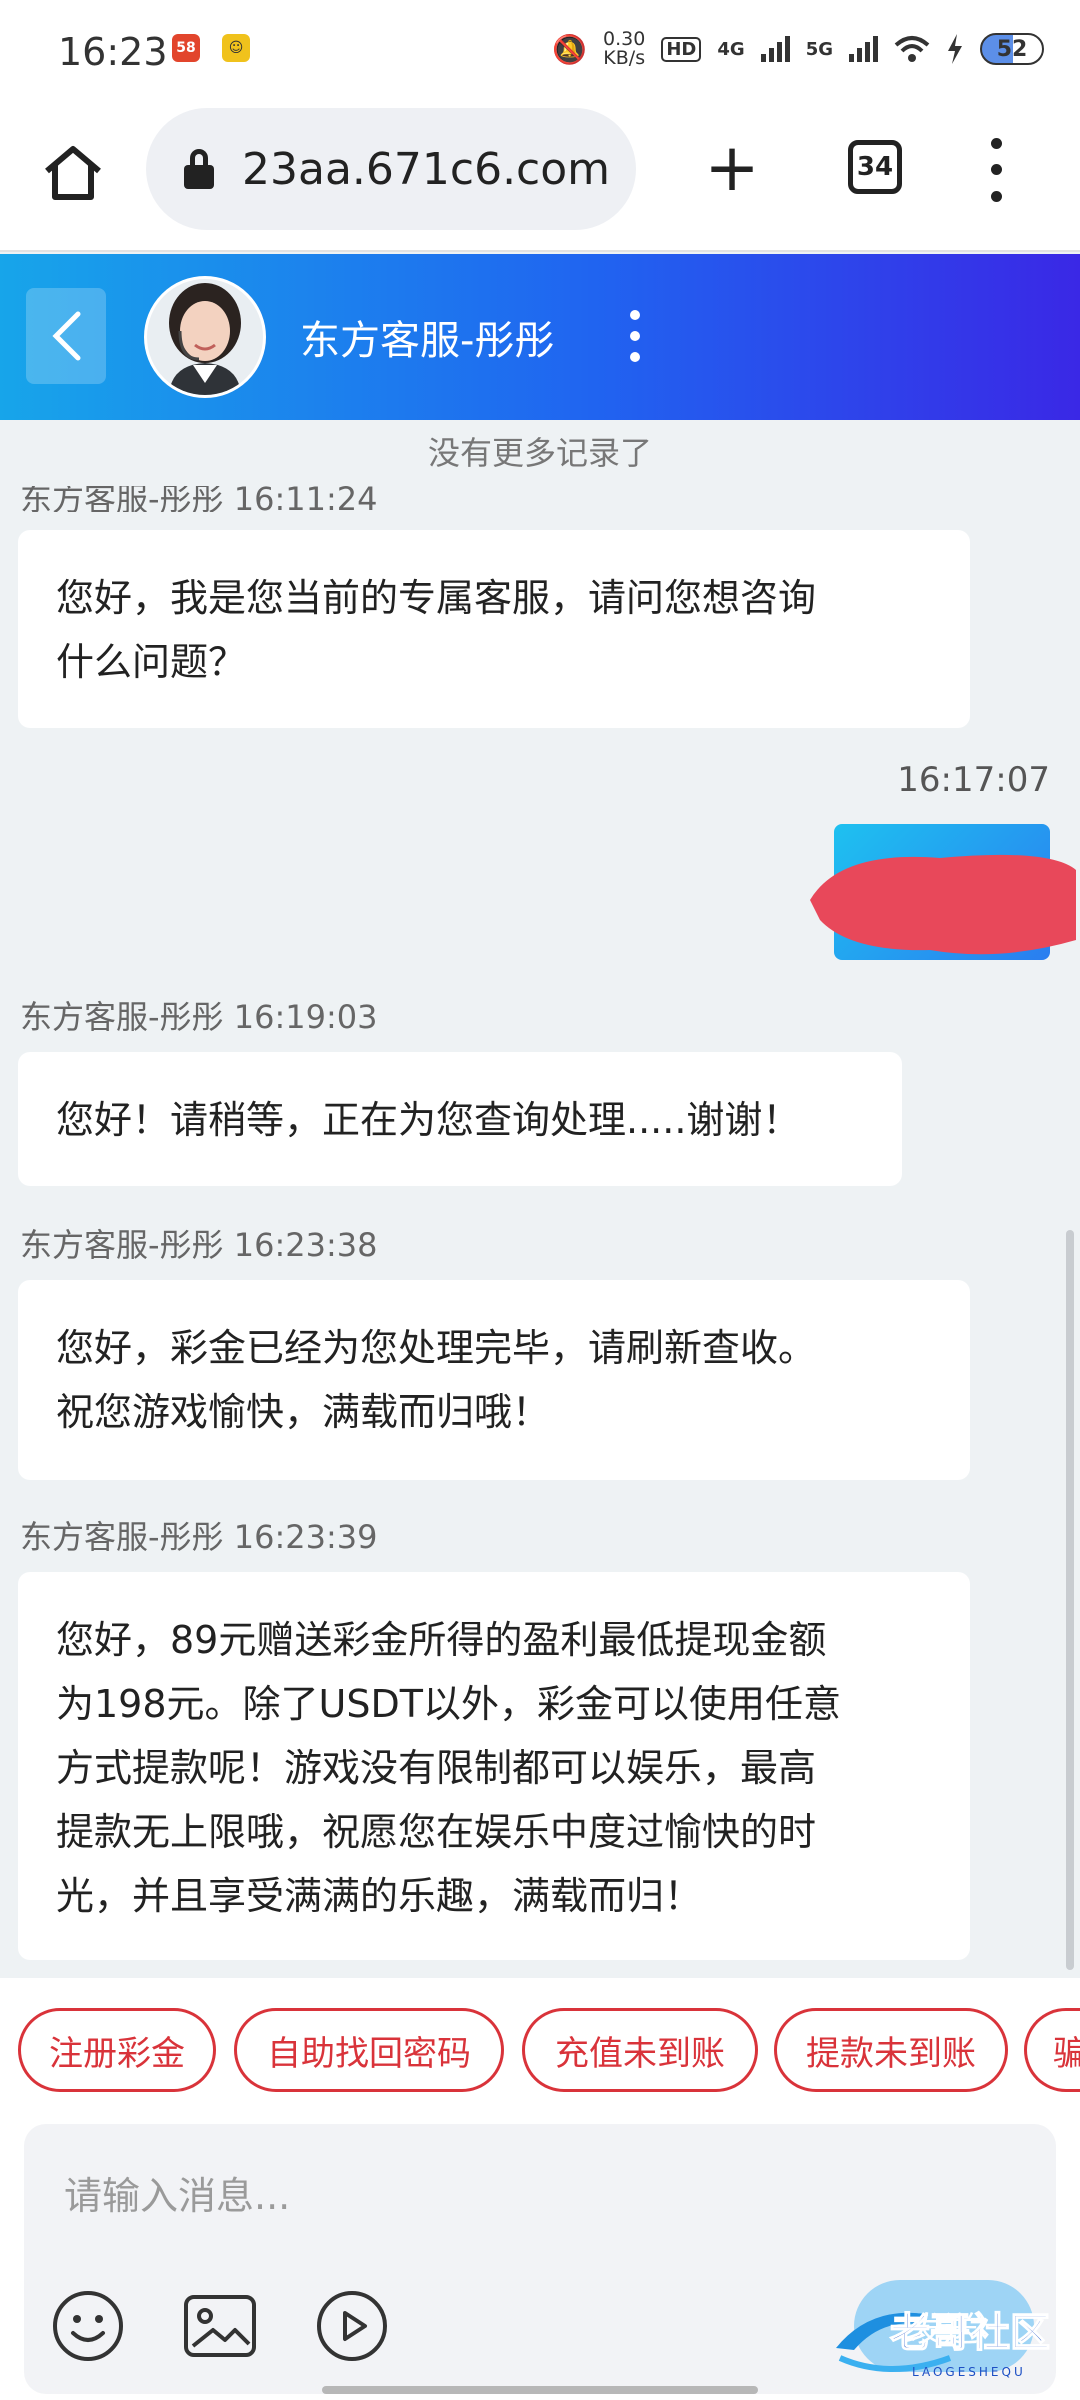  I want to click on no-more-records: 没有更多记录了, so click(539, 453).